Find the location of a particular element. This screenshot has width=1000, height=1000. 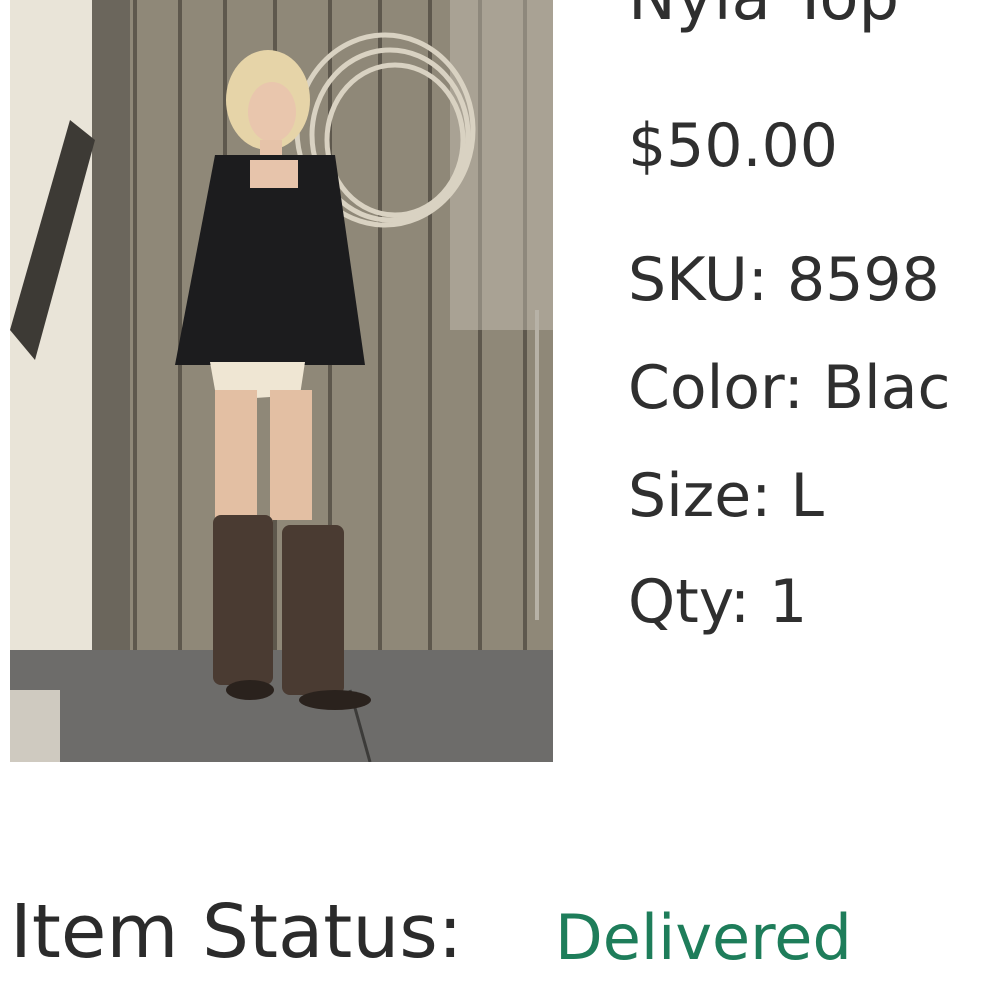

item-status-value: Delivered is located at coordinates (703, 937).